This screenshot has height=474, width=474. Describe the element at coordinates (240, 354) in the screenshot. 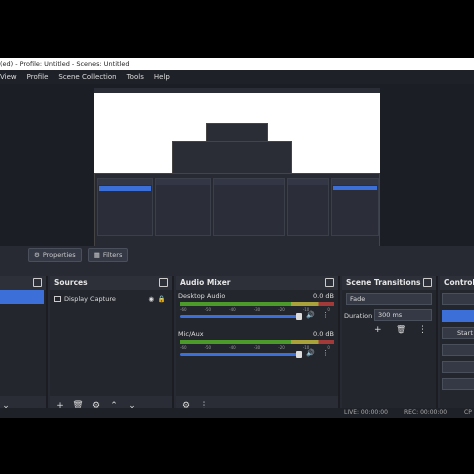

I see `mic-aux-volume-slider` at that location.